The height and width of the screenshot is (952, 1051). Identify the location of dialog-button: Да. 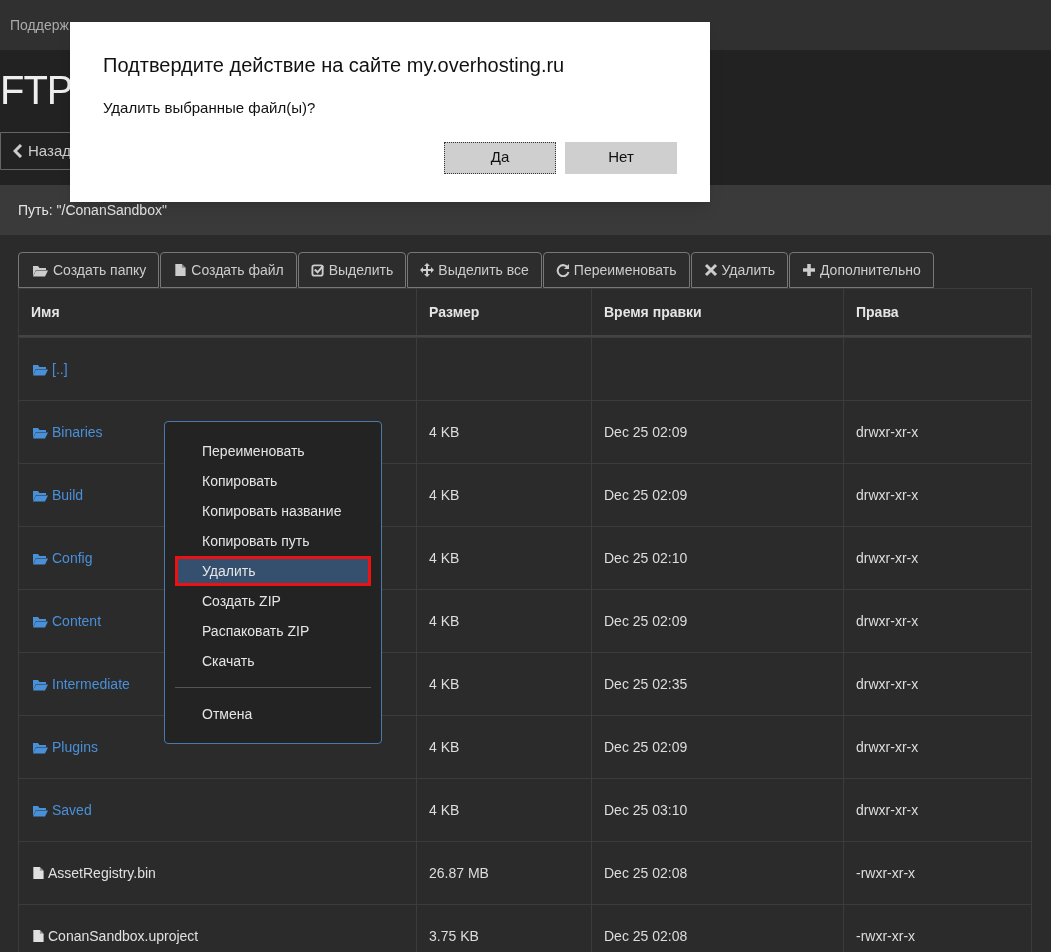
(500, 157).